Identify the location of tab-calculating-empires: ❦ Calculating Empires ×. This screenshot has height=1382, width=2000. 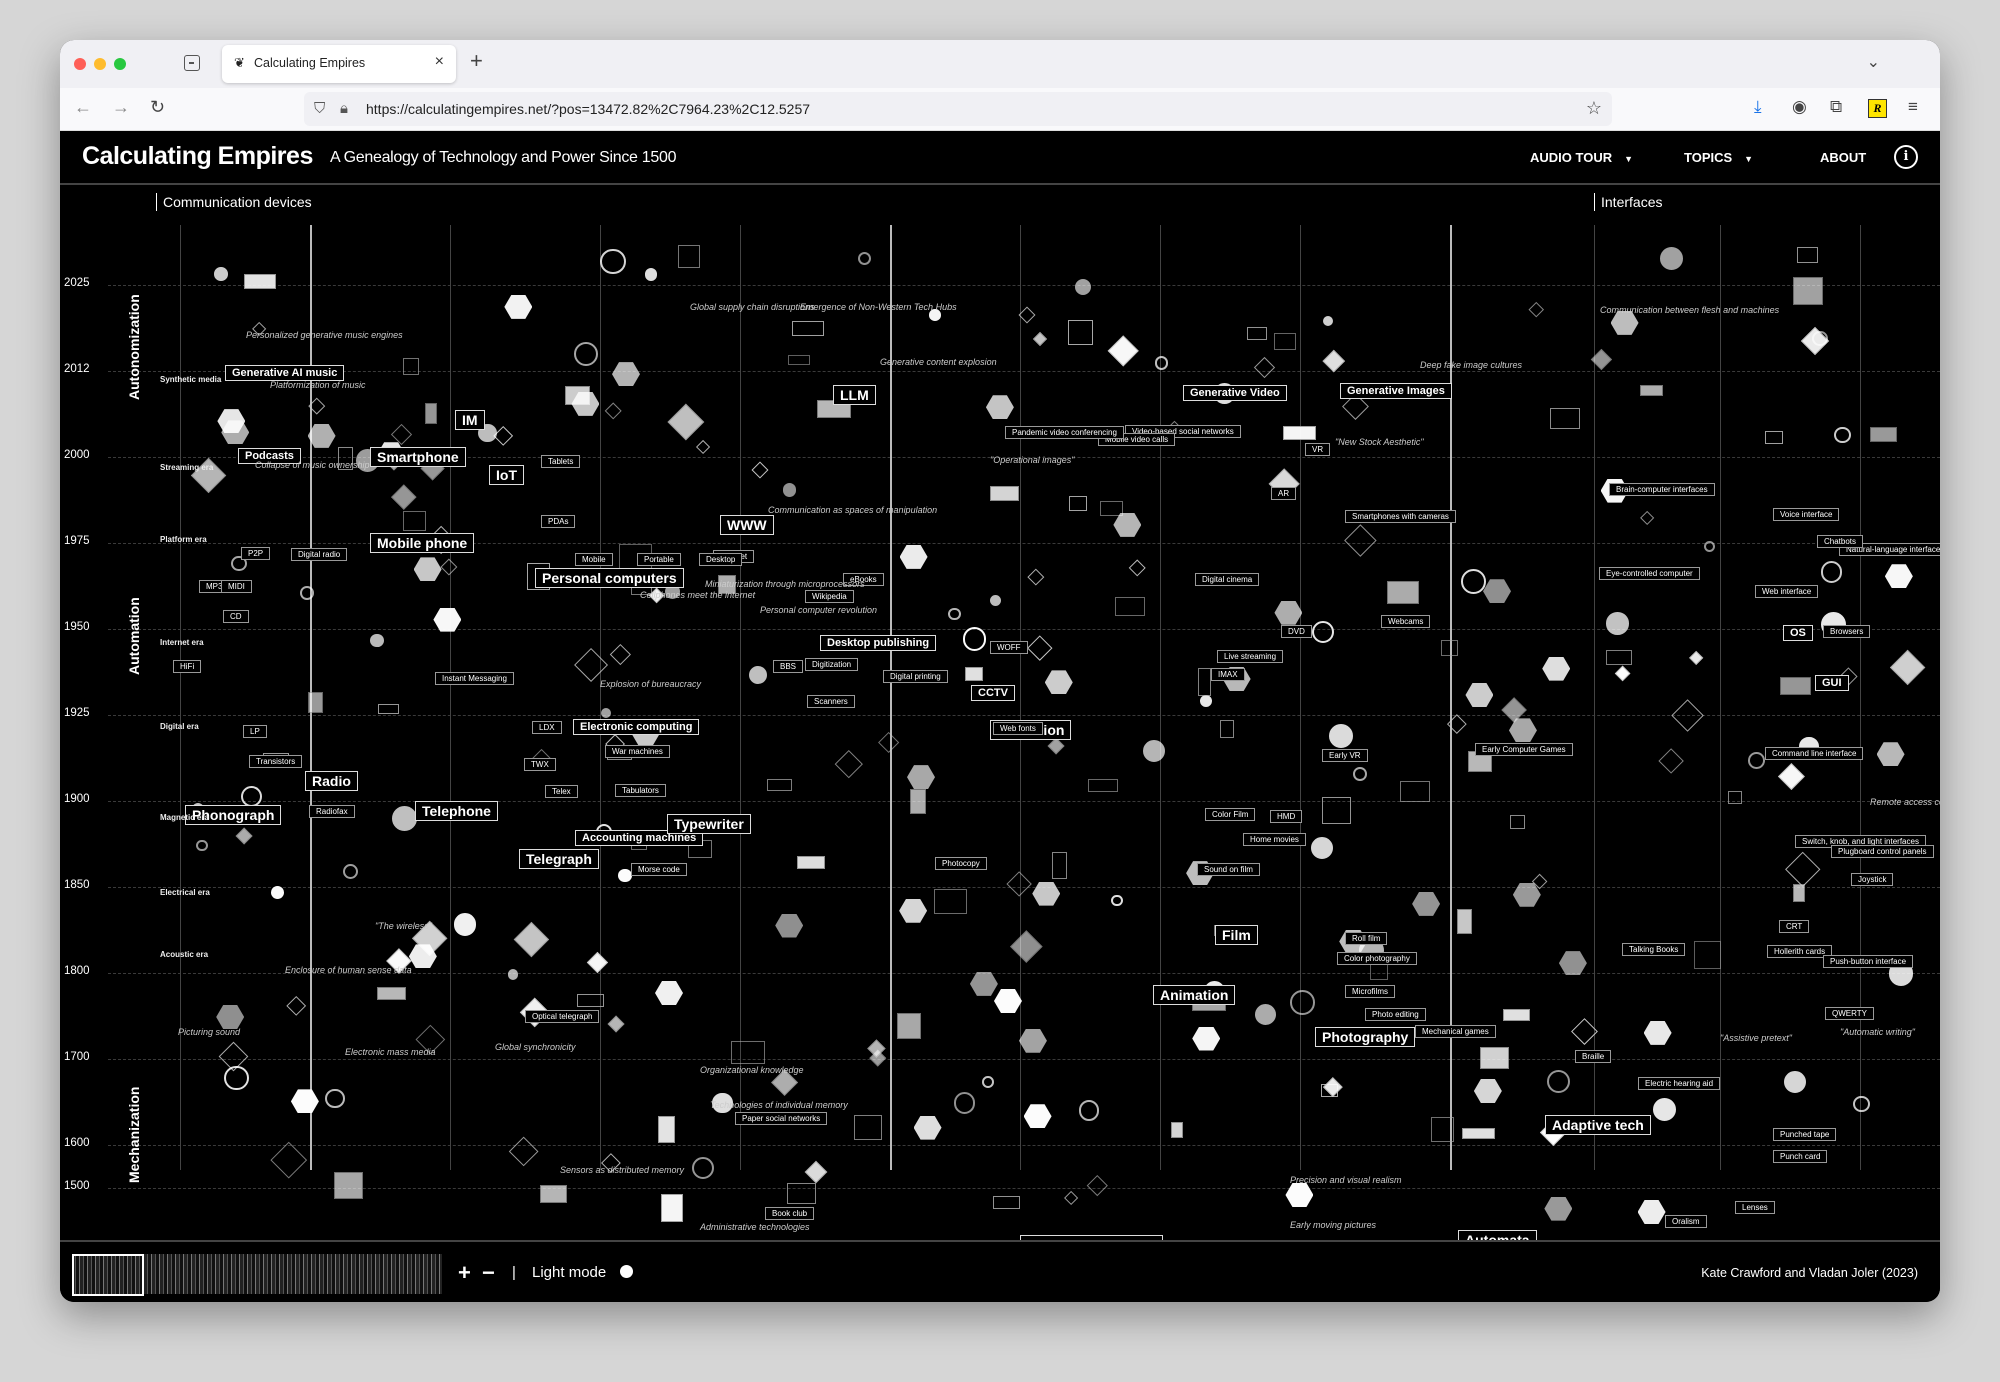
(339, 64).